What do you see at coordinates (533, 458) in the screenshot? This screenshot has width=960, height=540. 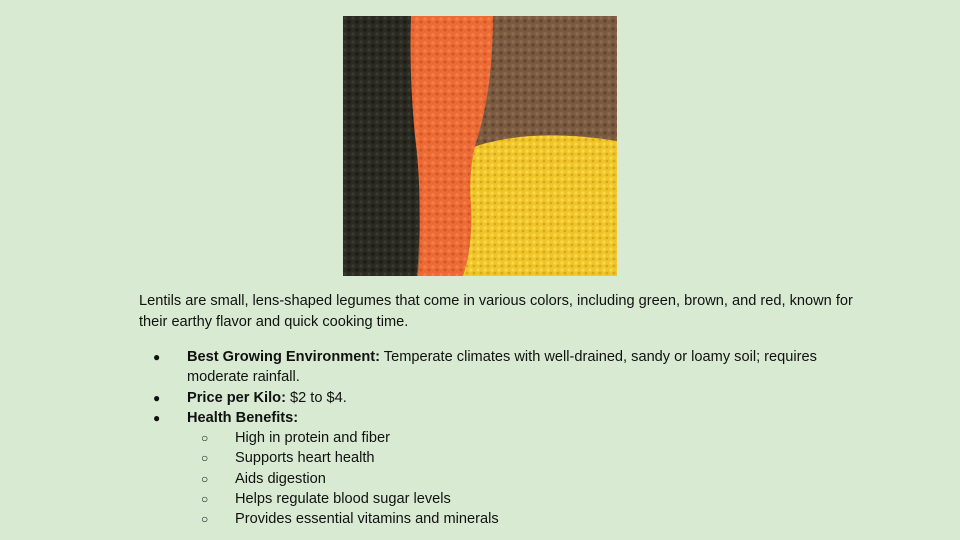 I see `list-item: ○ Supports heart health` at bounding box center [533, 458].